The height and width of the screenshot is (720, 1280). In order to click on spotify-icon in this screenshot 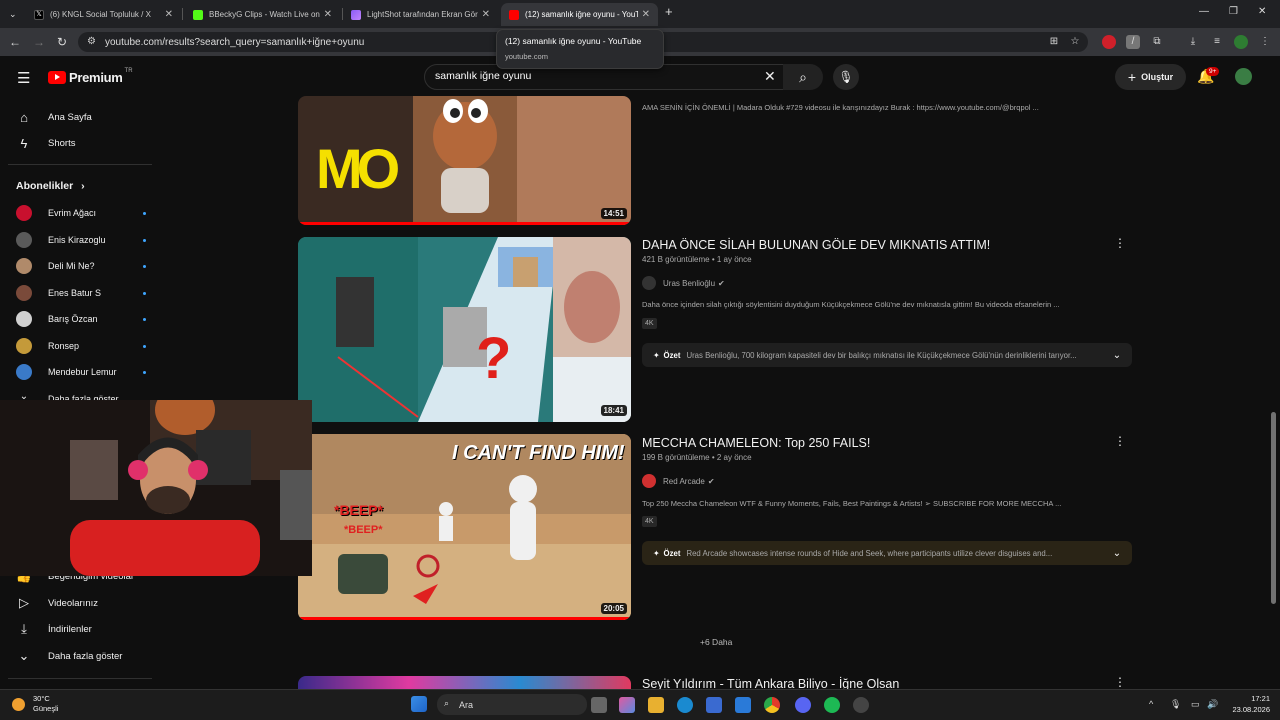, I will do `click(832, 705)`.